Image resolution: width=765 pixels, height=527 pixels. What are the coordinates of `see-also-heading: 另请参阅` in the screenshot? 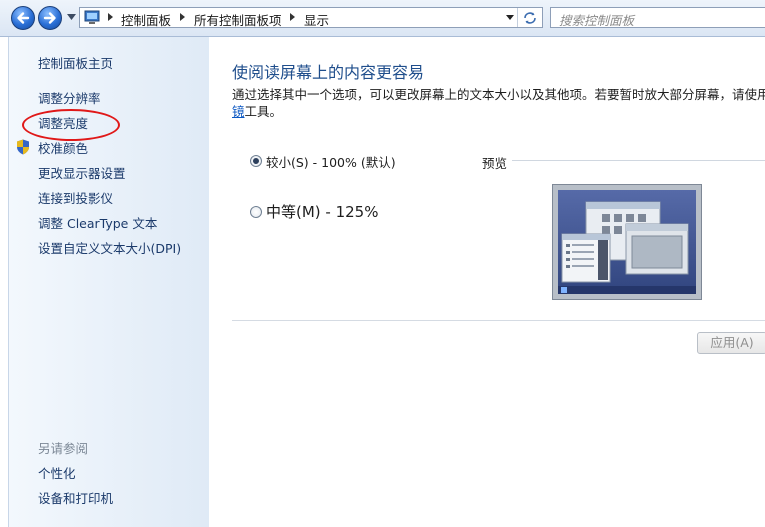 It's located at (63, 448).